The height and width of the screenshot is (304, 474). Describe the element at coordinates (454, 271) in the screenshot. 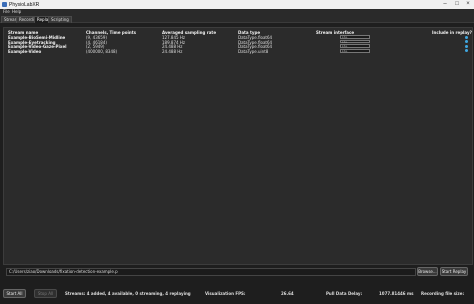

I see `start-replay-button: Start Replay` at that location.